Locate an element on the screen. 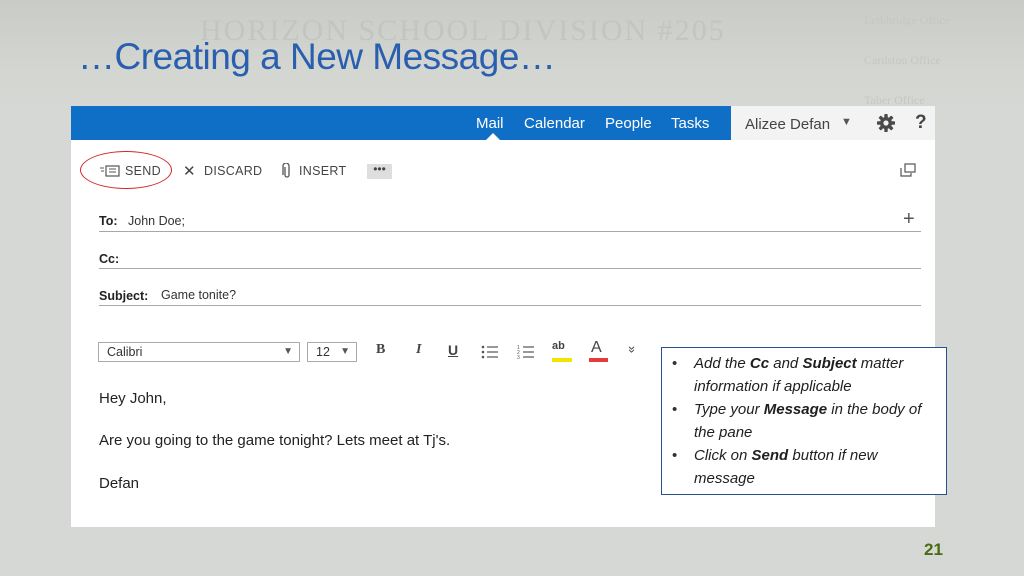 The height and width of the screenshot is (576, 1024). italic-button: I is located at coordinates (418, 350).